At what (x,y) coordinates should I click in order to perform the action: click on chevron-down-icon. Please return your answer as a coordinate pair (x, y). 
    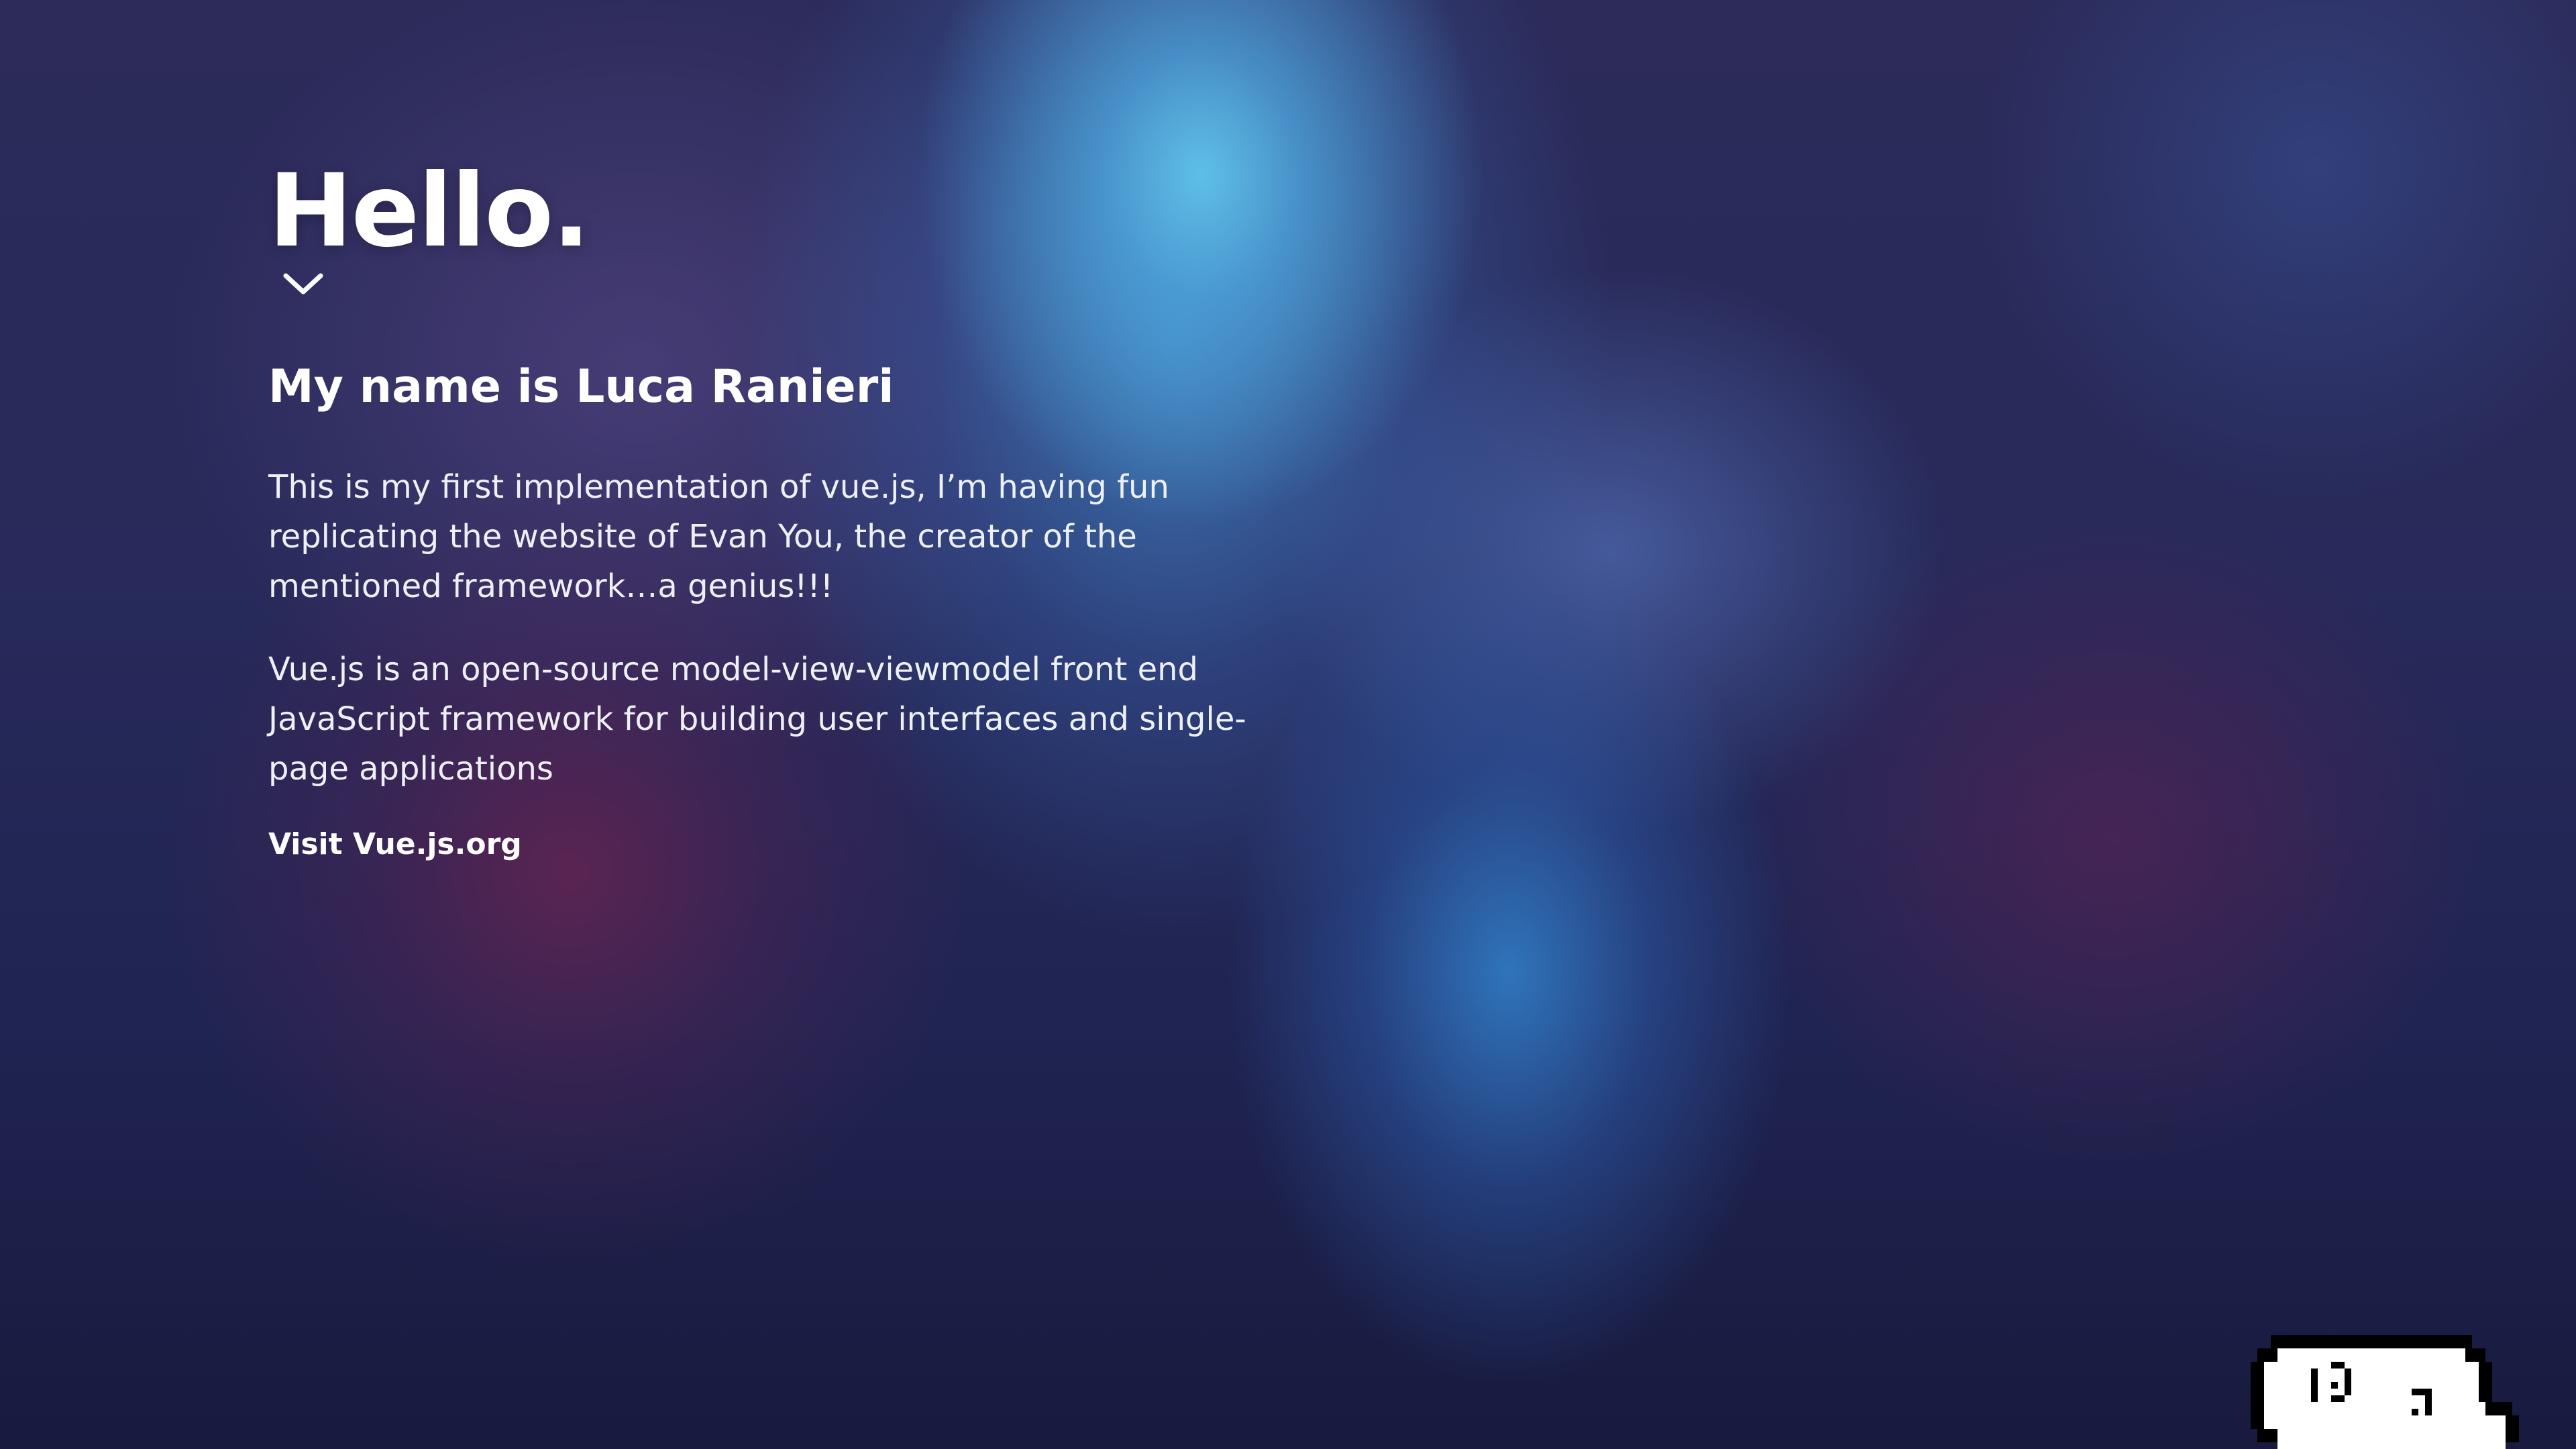
    Looking at the image, I should click on (303, 283).